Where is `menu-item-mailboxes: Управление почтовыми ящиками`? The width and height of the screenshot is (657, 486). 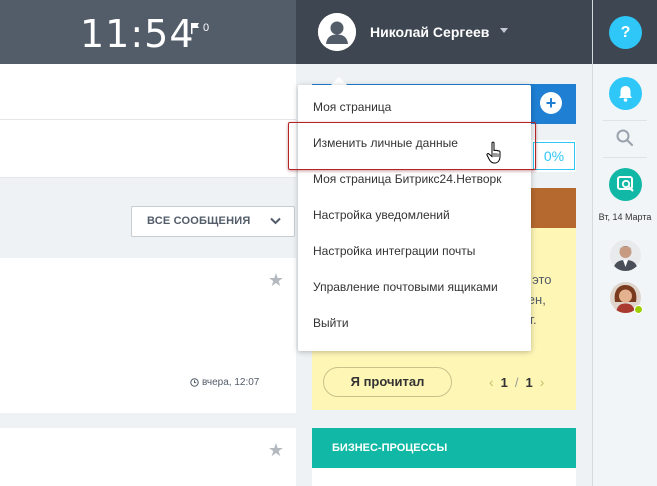 menu-item-mailboxes: Управление почтовыми ящиками is located at coordinates (414, 294).